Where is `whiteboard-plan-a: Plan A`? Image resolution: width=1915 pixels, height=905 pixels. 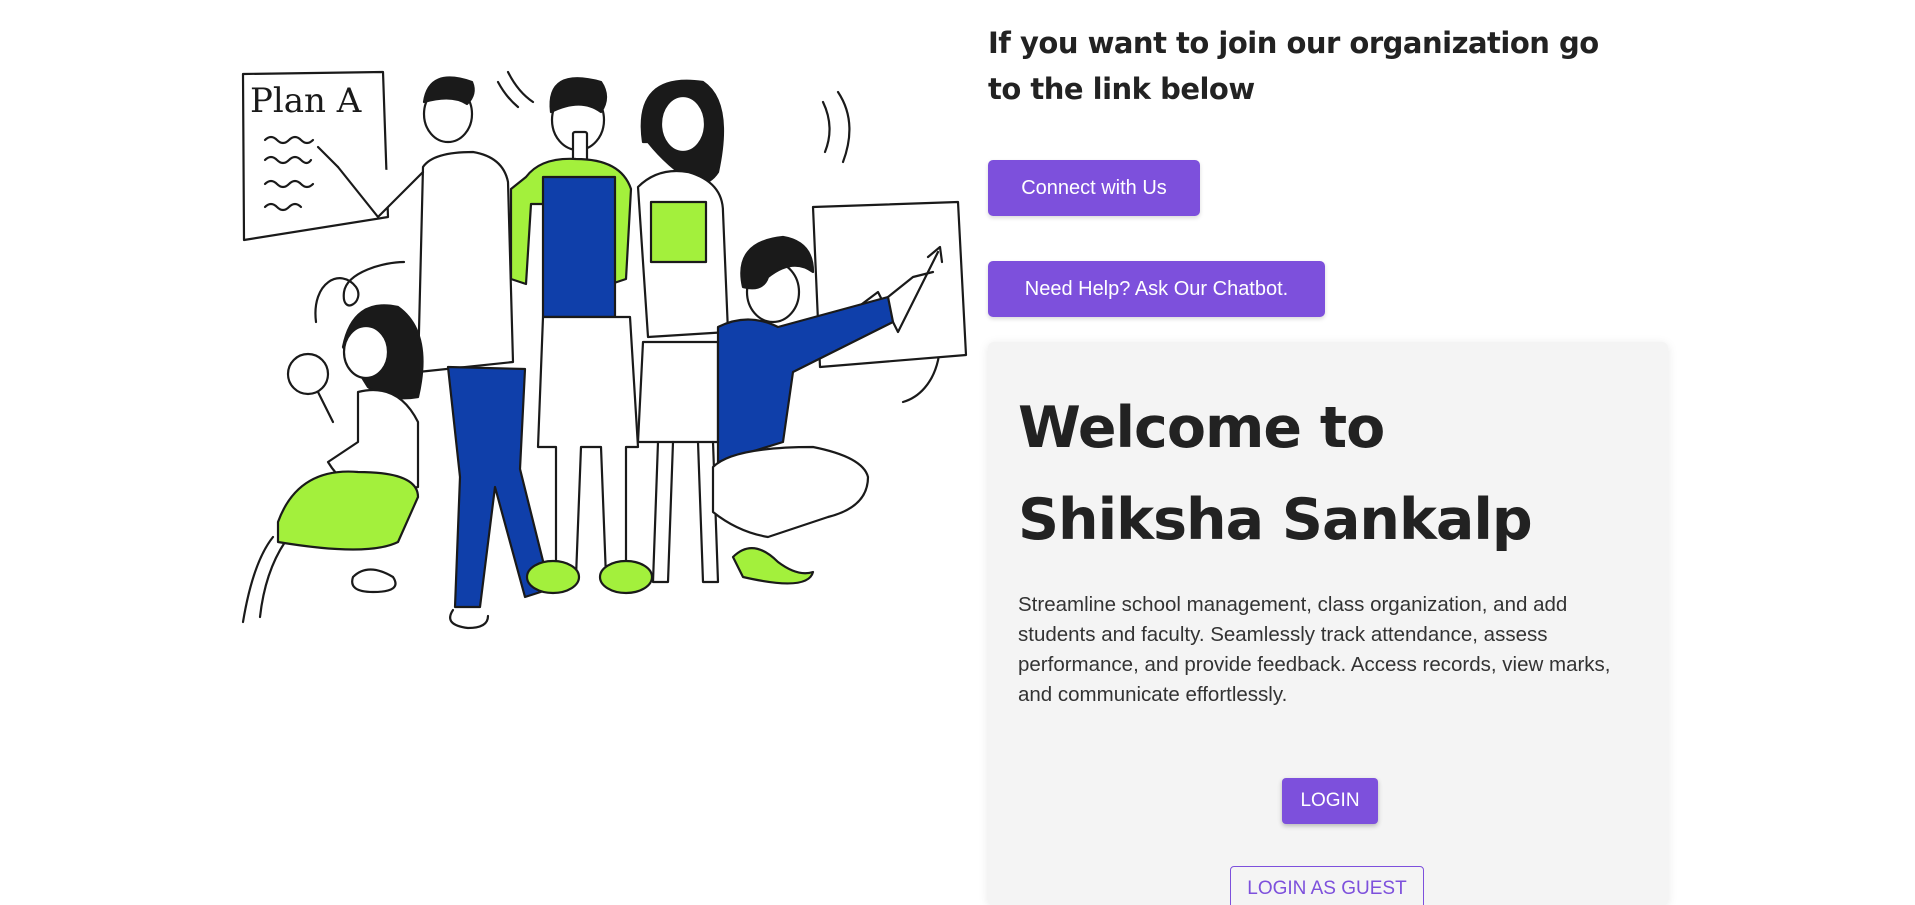 whiteboard-plan-a: Plan A is located at coordinates (315, 156).